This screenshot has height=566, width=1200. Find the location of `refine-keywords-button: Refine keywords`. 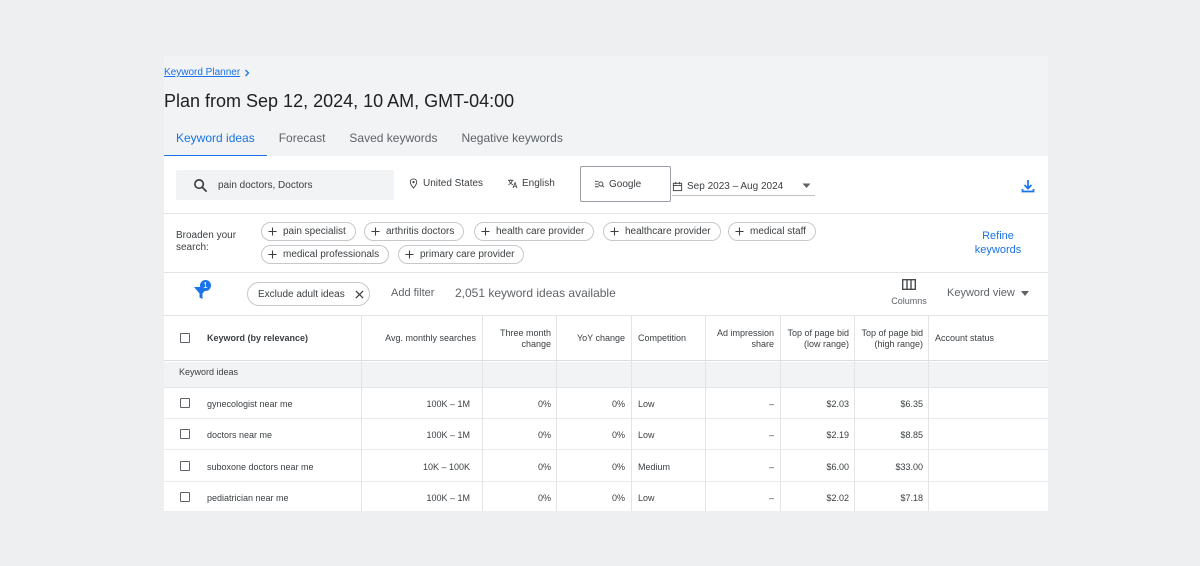

refine-keywords-button: Refine keywords is located at coordinates (998, 243).